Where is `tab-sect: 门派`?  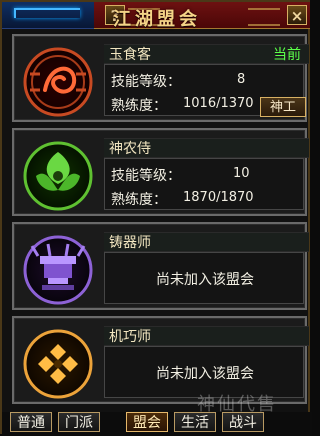 tab-sect: 门派 is located at coordinates (79, 422).